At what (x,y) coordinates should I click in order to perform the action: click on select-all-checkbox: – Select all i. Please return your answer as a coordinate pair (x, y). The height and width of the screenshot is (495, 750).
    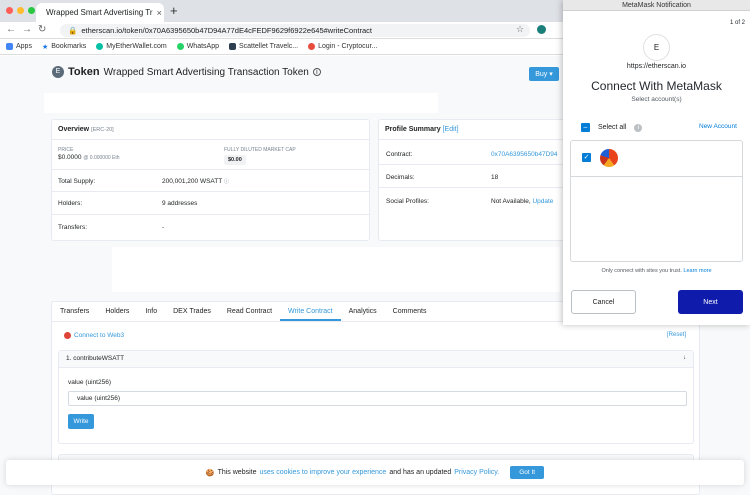
    Looking at the image, I should click on (612, 127).